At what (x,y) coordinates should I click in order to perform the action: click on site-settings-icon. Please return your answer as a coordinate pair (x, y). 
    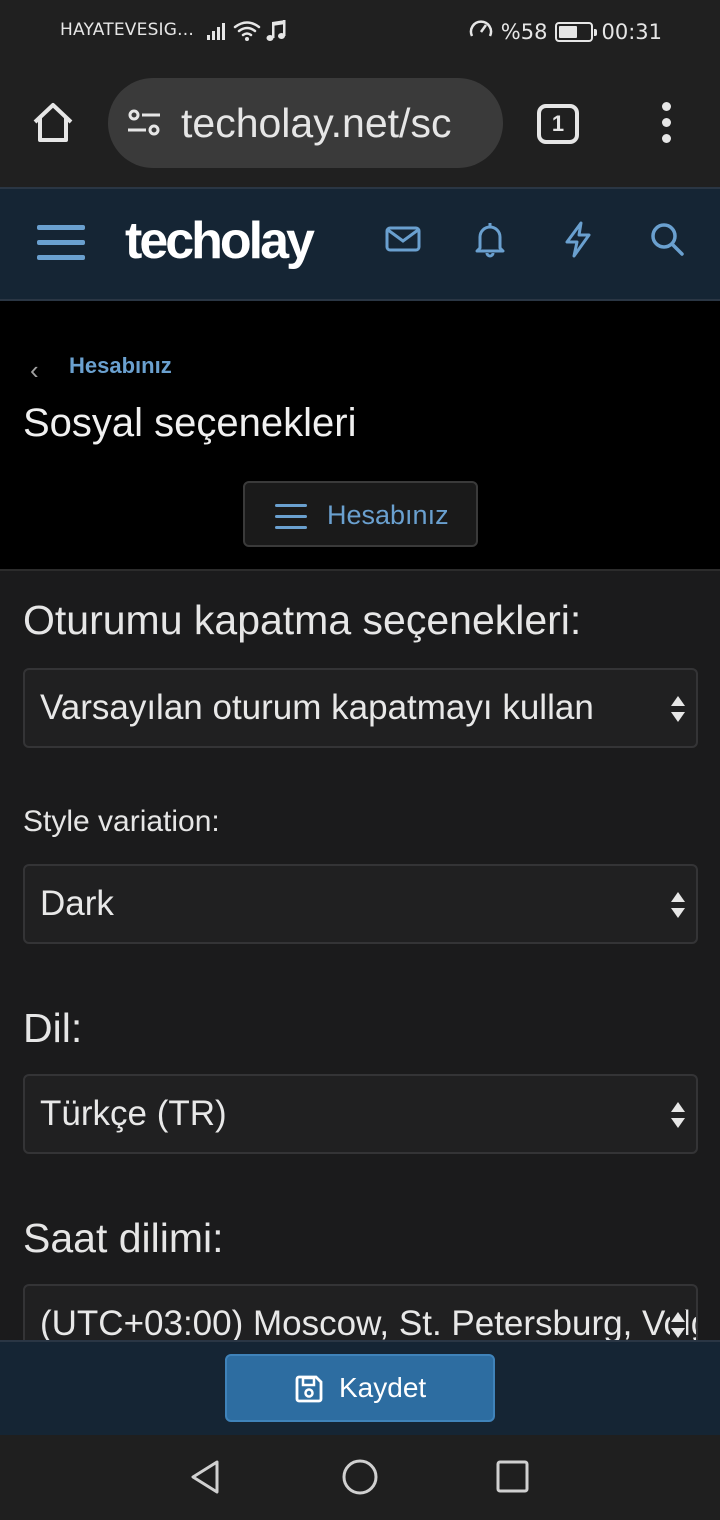
    Looking at the image, I should click on (144, 125).